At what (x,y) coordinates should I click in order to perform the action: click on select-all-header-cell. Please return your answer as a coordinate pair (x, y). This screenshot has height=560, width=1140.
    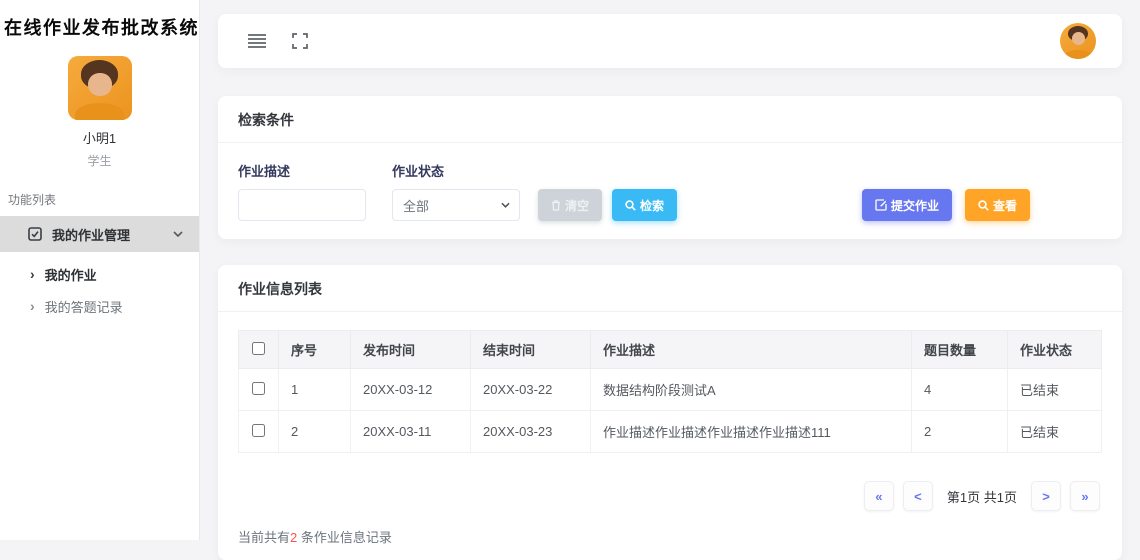
    Looking at the image, I should click on (258, 349).